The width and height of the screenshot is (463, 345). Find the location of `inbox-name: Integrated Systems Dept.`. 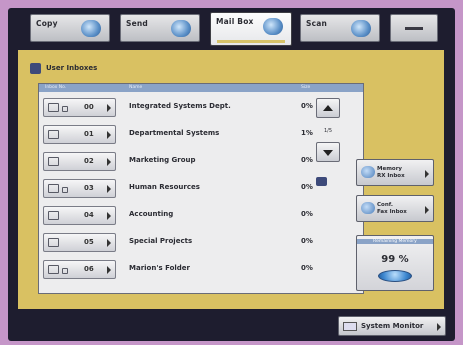

inbox-name: Integrated Systems Dept. is located at coordinates (180, 106).